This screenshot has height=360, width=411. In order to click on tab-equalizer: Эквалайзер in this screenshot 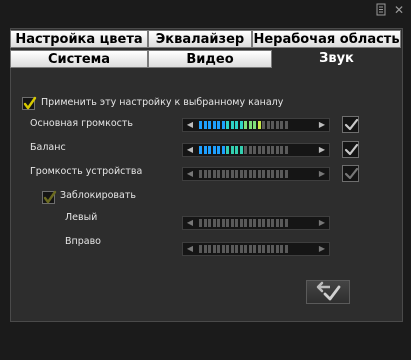, I will do `click(200, 39)`.